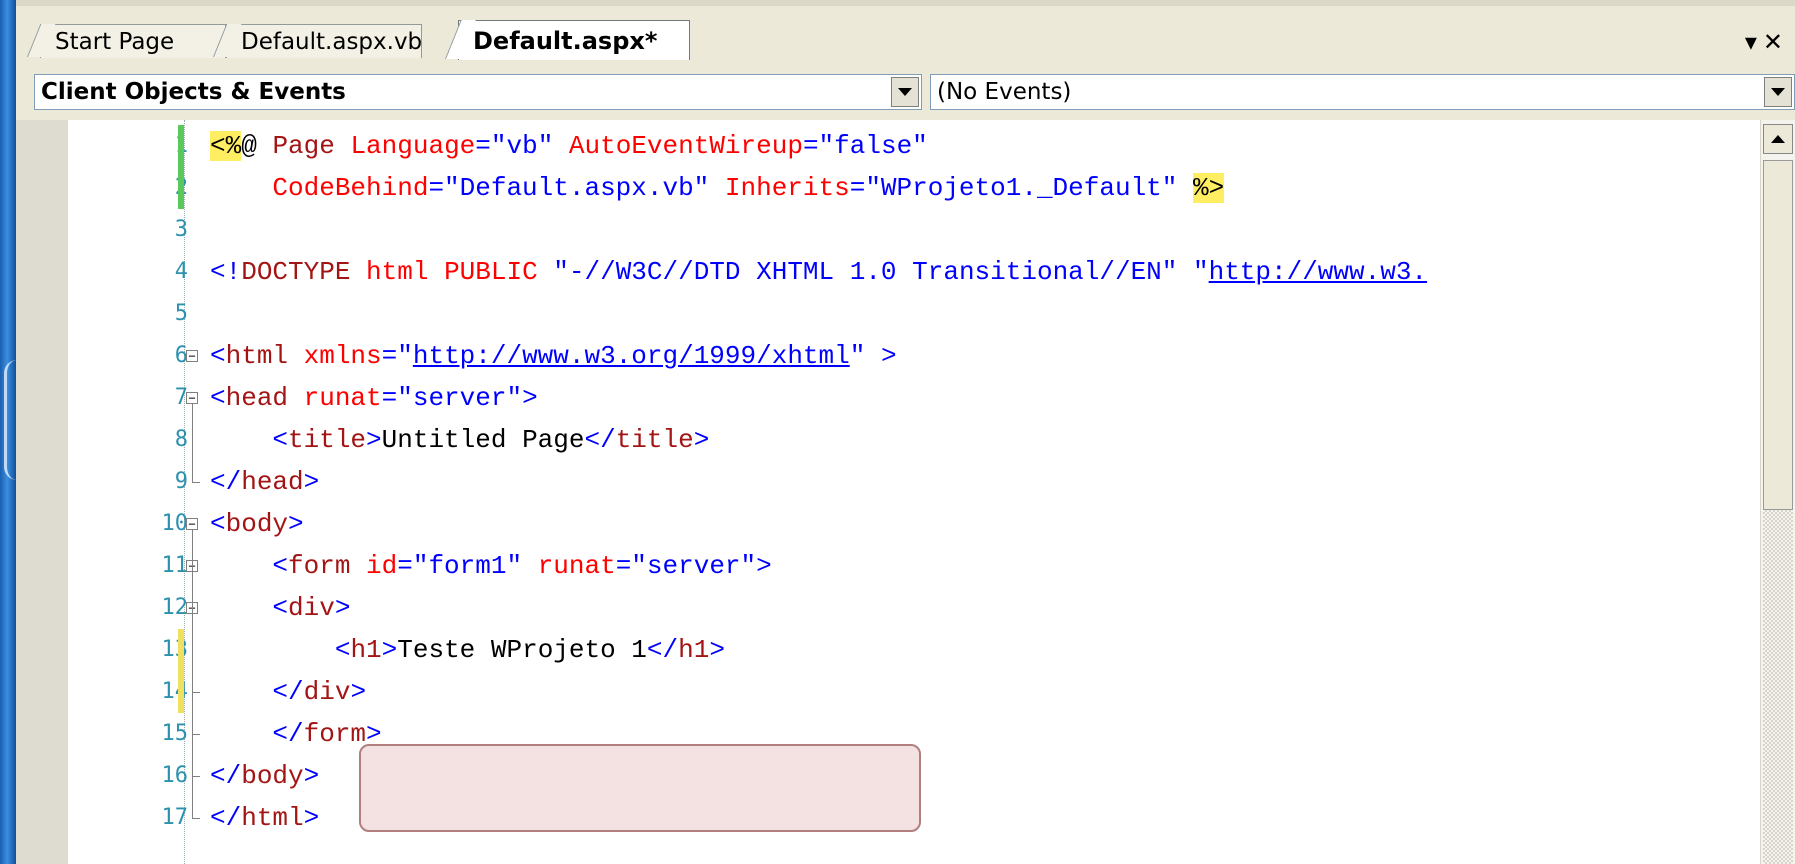 The height and width of the screenshot is (864, 1795). What do you see at coordinates (181, 313) in the screenshot?
I see `line-number: 5` at bounding box center [181, 313].